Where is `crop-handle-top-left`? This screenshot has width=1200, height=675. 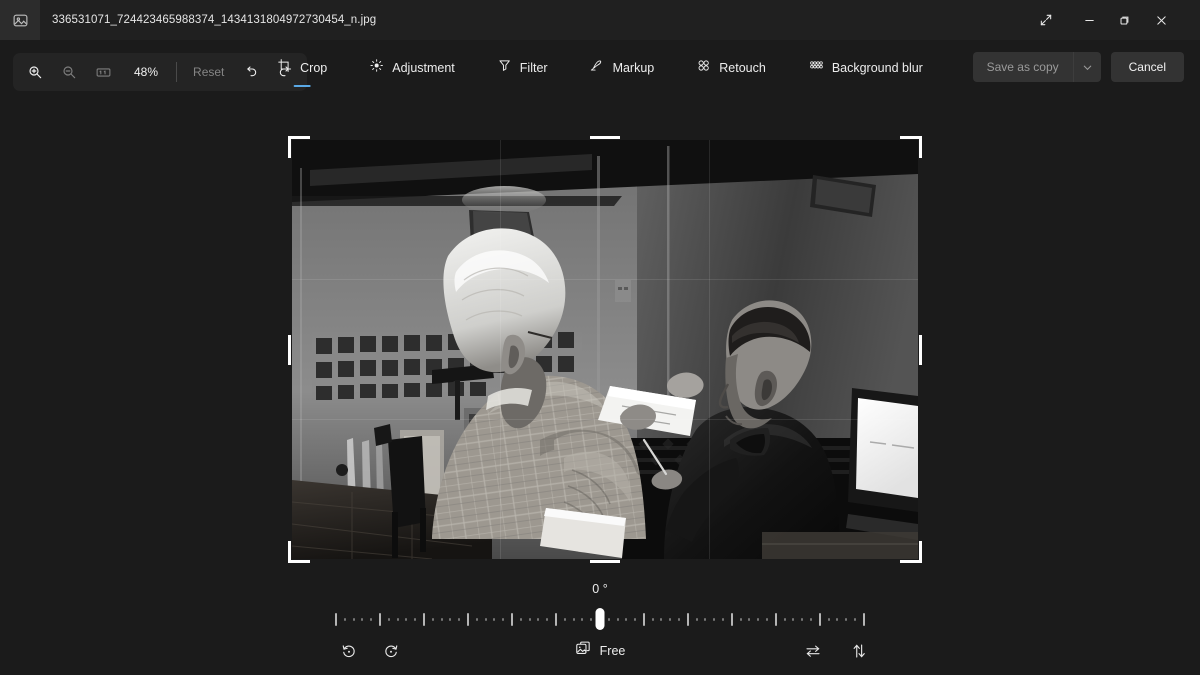
crop-handle-top-left is located at coordinates (289, 147).